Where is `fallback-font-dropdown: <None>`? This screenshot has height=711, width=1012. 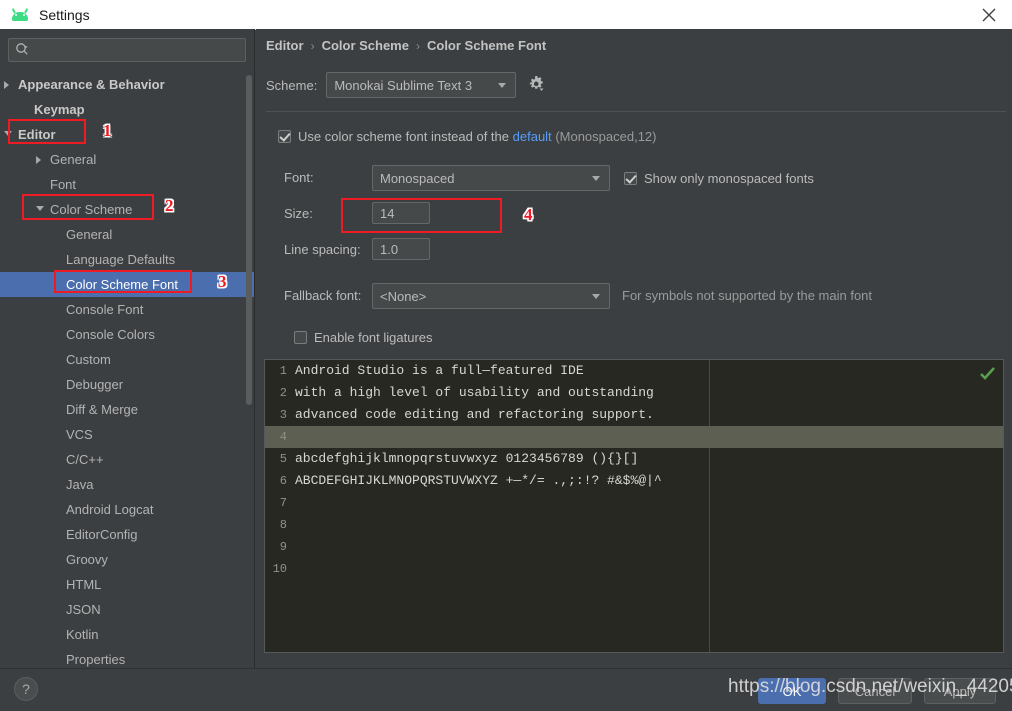 fallback-font-dropdown: <None> is located at coordinates (491, 296).